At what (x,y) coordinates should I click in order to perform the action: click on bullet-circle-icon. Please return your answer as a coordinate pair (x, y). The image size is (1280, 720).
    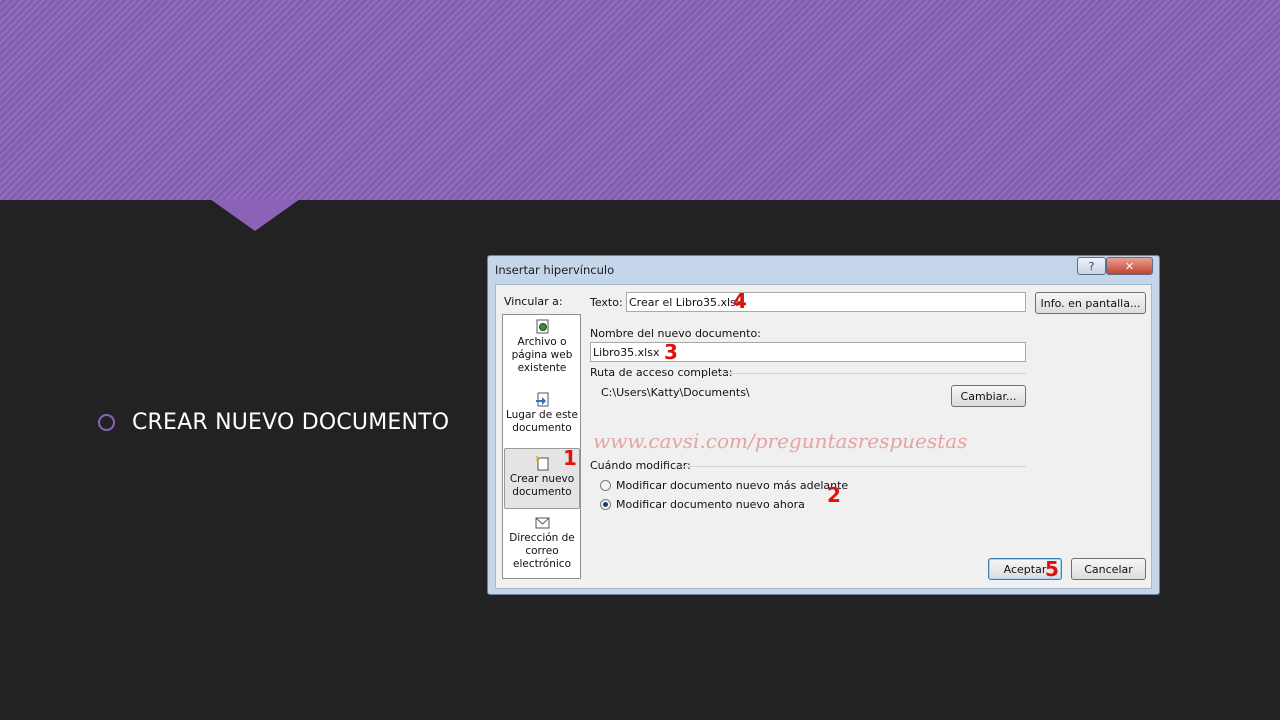
    Looking at the image, I should click on (106, 422).